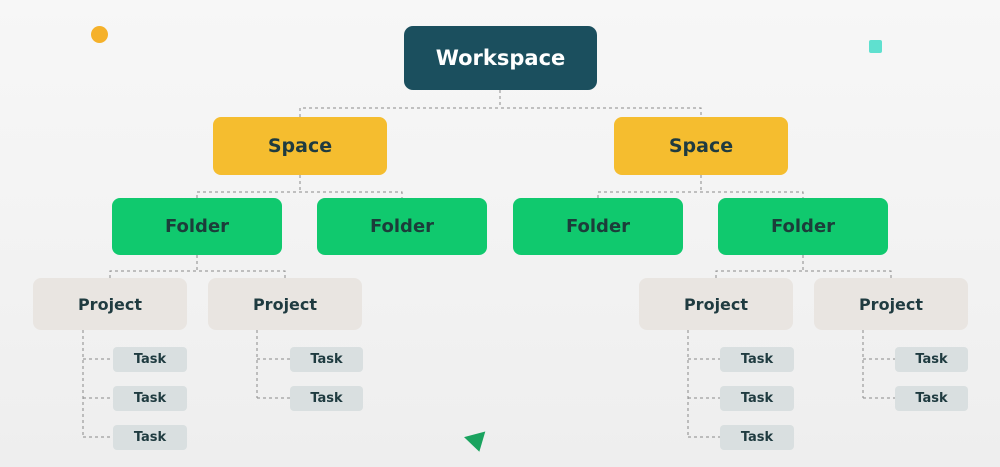 This screenshot has height=467, width=1000. I want to click on space-node-1: Space, so click(300, 146).